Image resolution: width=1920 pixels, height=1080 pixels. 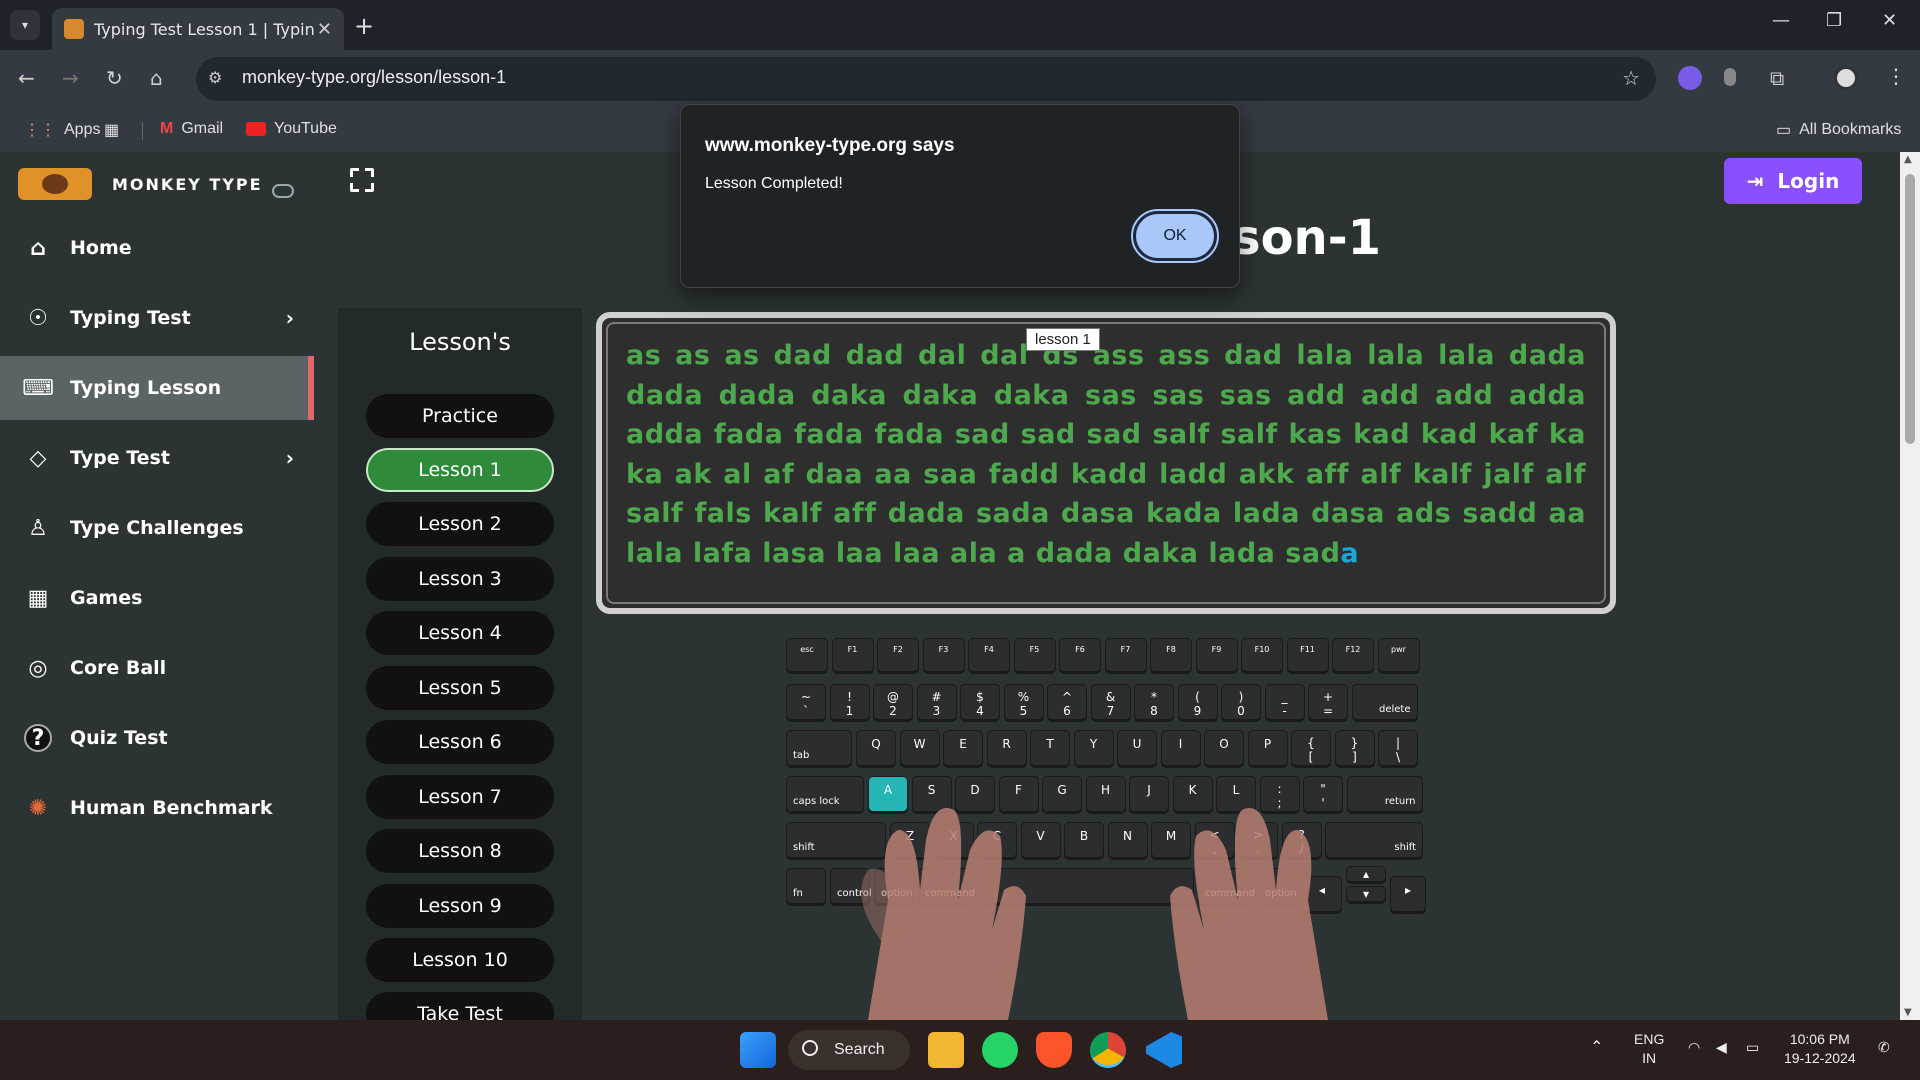 I want to click on keyboard-icon: ⌨, so click(x=38, y=388).